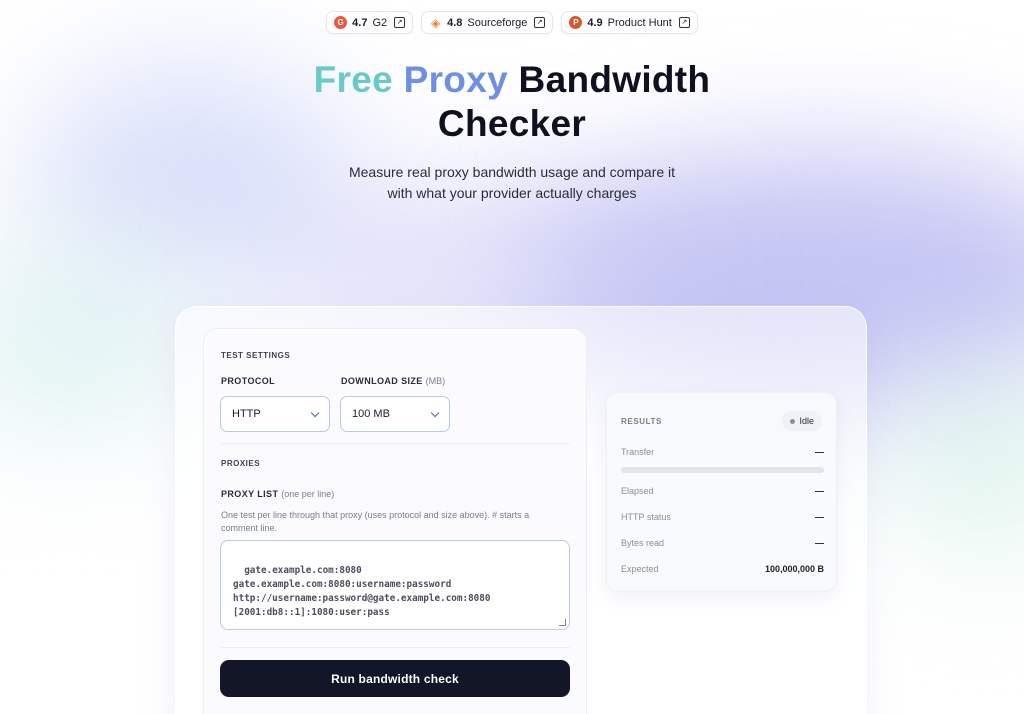 The image size is (1024, 714). I want to click on rating-name: Sourceforge, so click(497, 22).